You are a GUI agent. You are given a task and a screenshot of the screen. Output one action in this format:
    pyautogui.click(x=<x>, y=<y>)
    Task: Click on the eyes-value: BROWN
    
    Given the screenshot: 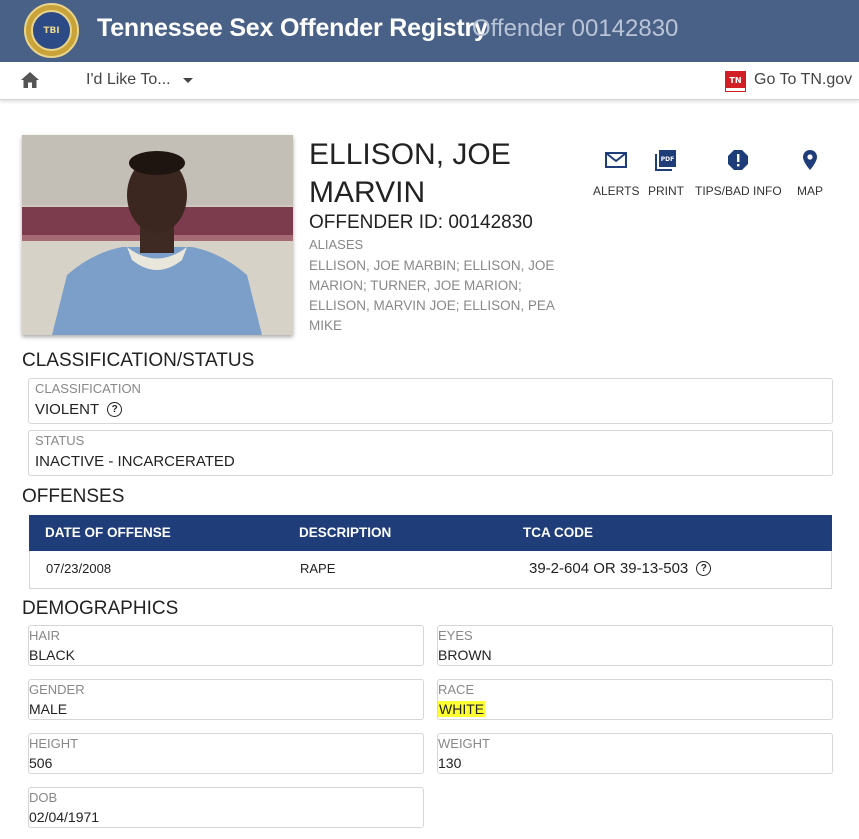 What is the action you would take?
    pyautogui.click(x=465, y=655)
    